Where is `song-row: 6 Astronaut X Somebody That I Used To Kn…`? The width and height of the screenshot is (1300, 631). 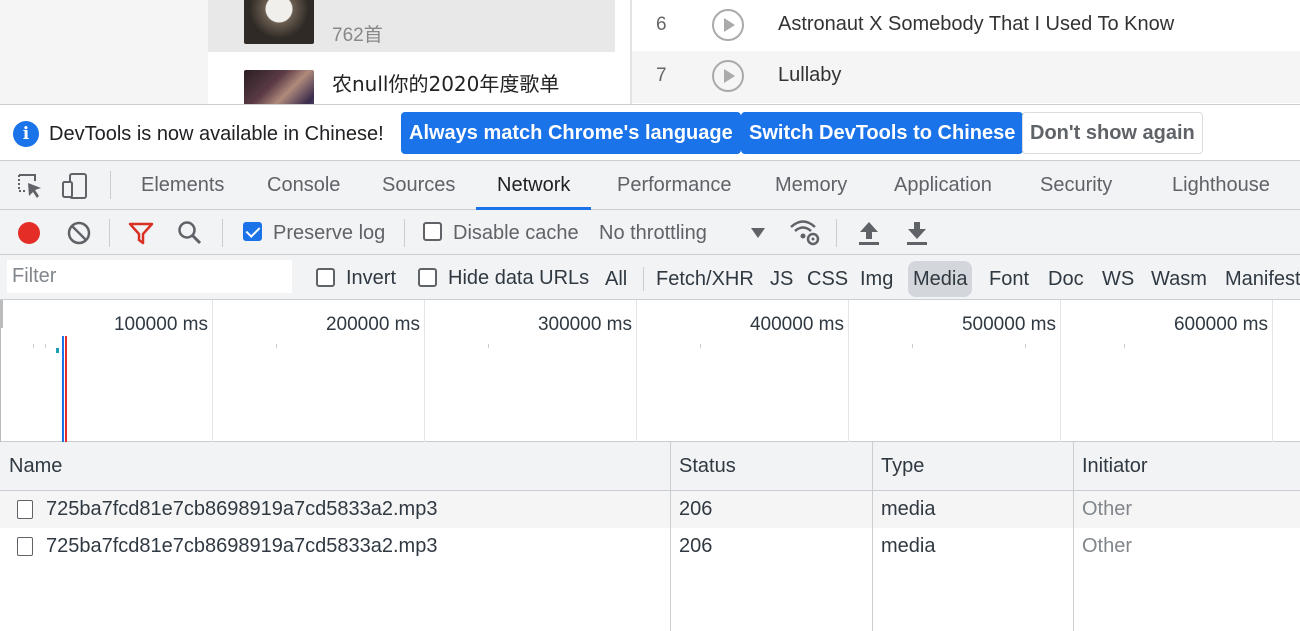 song-row: 6 Astronaut X Somebody That I Used To Kn… is located at coordinates (966, 26).